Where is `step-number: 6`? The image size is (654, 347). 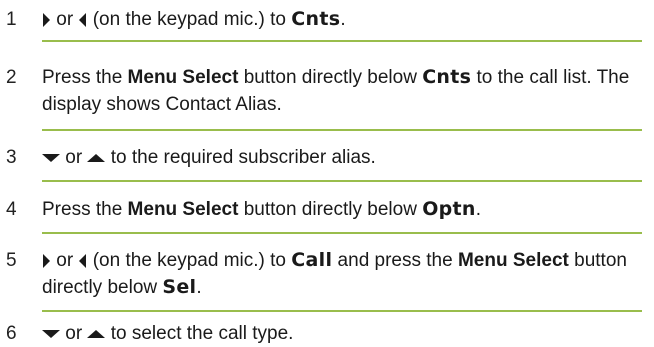 step-number: 6 is located at coordinates (11, 333).